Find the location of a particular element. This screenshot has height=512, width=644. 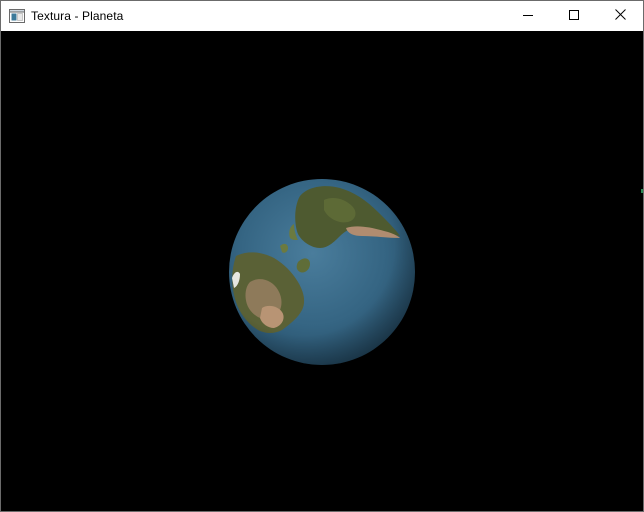

minimize-button is located at coordinates (528, 16).